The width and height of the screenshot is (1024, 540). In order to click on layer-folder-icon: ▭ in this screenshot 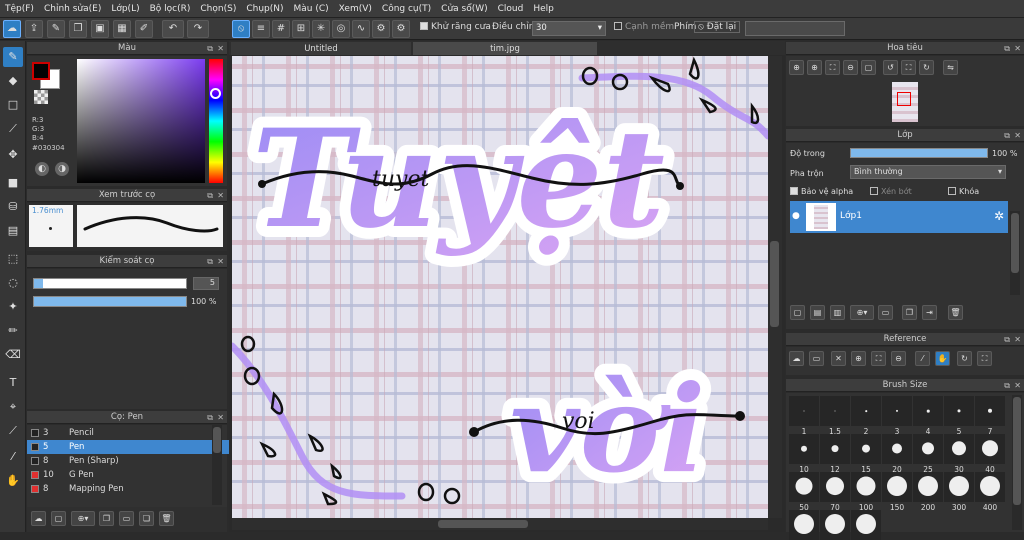, I will do `click(885, 312)`.